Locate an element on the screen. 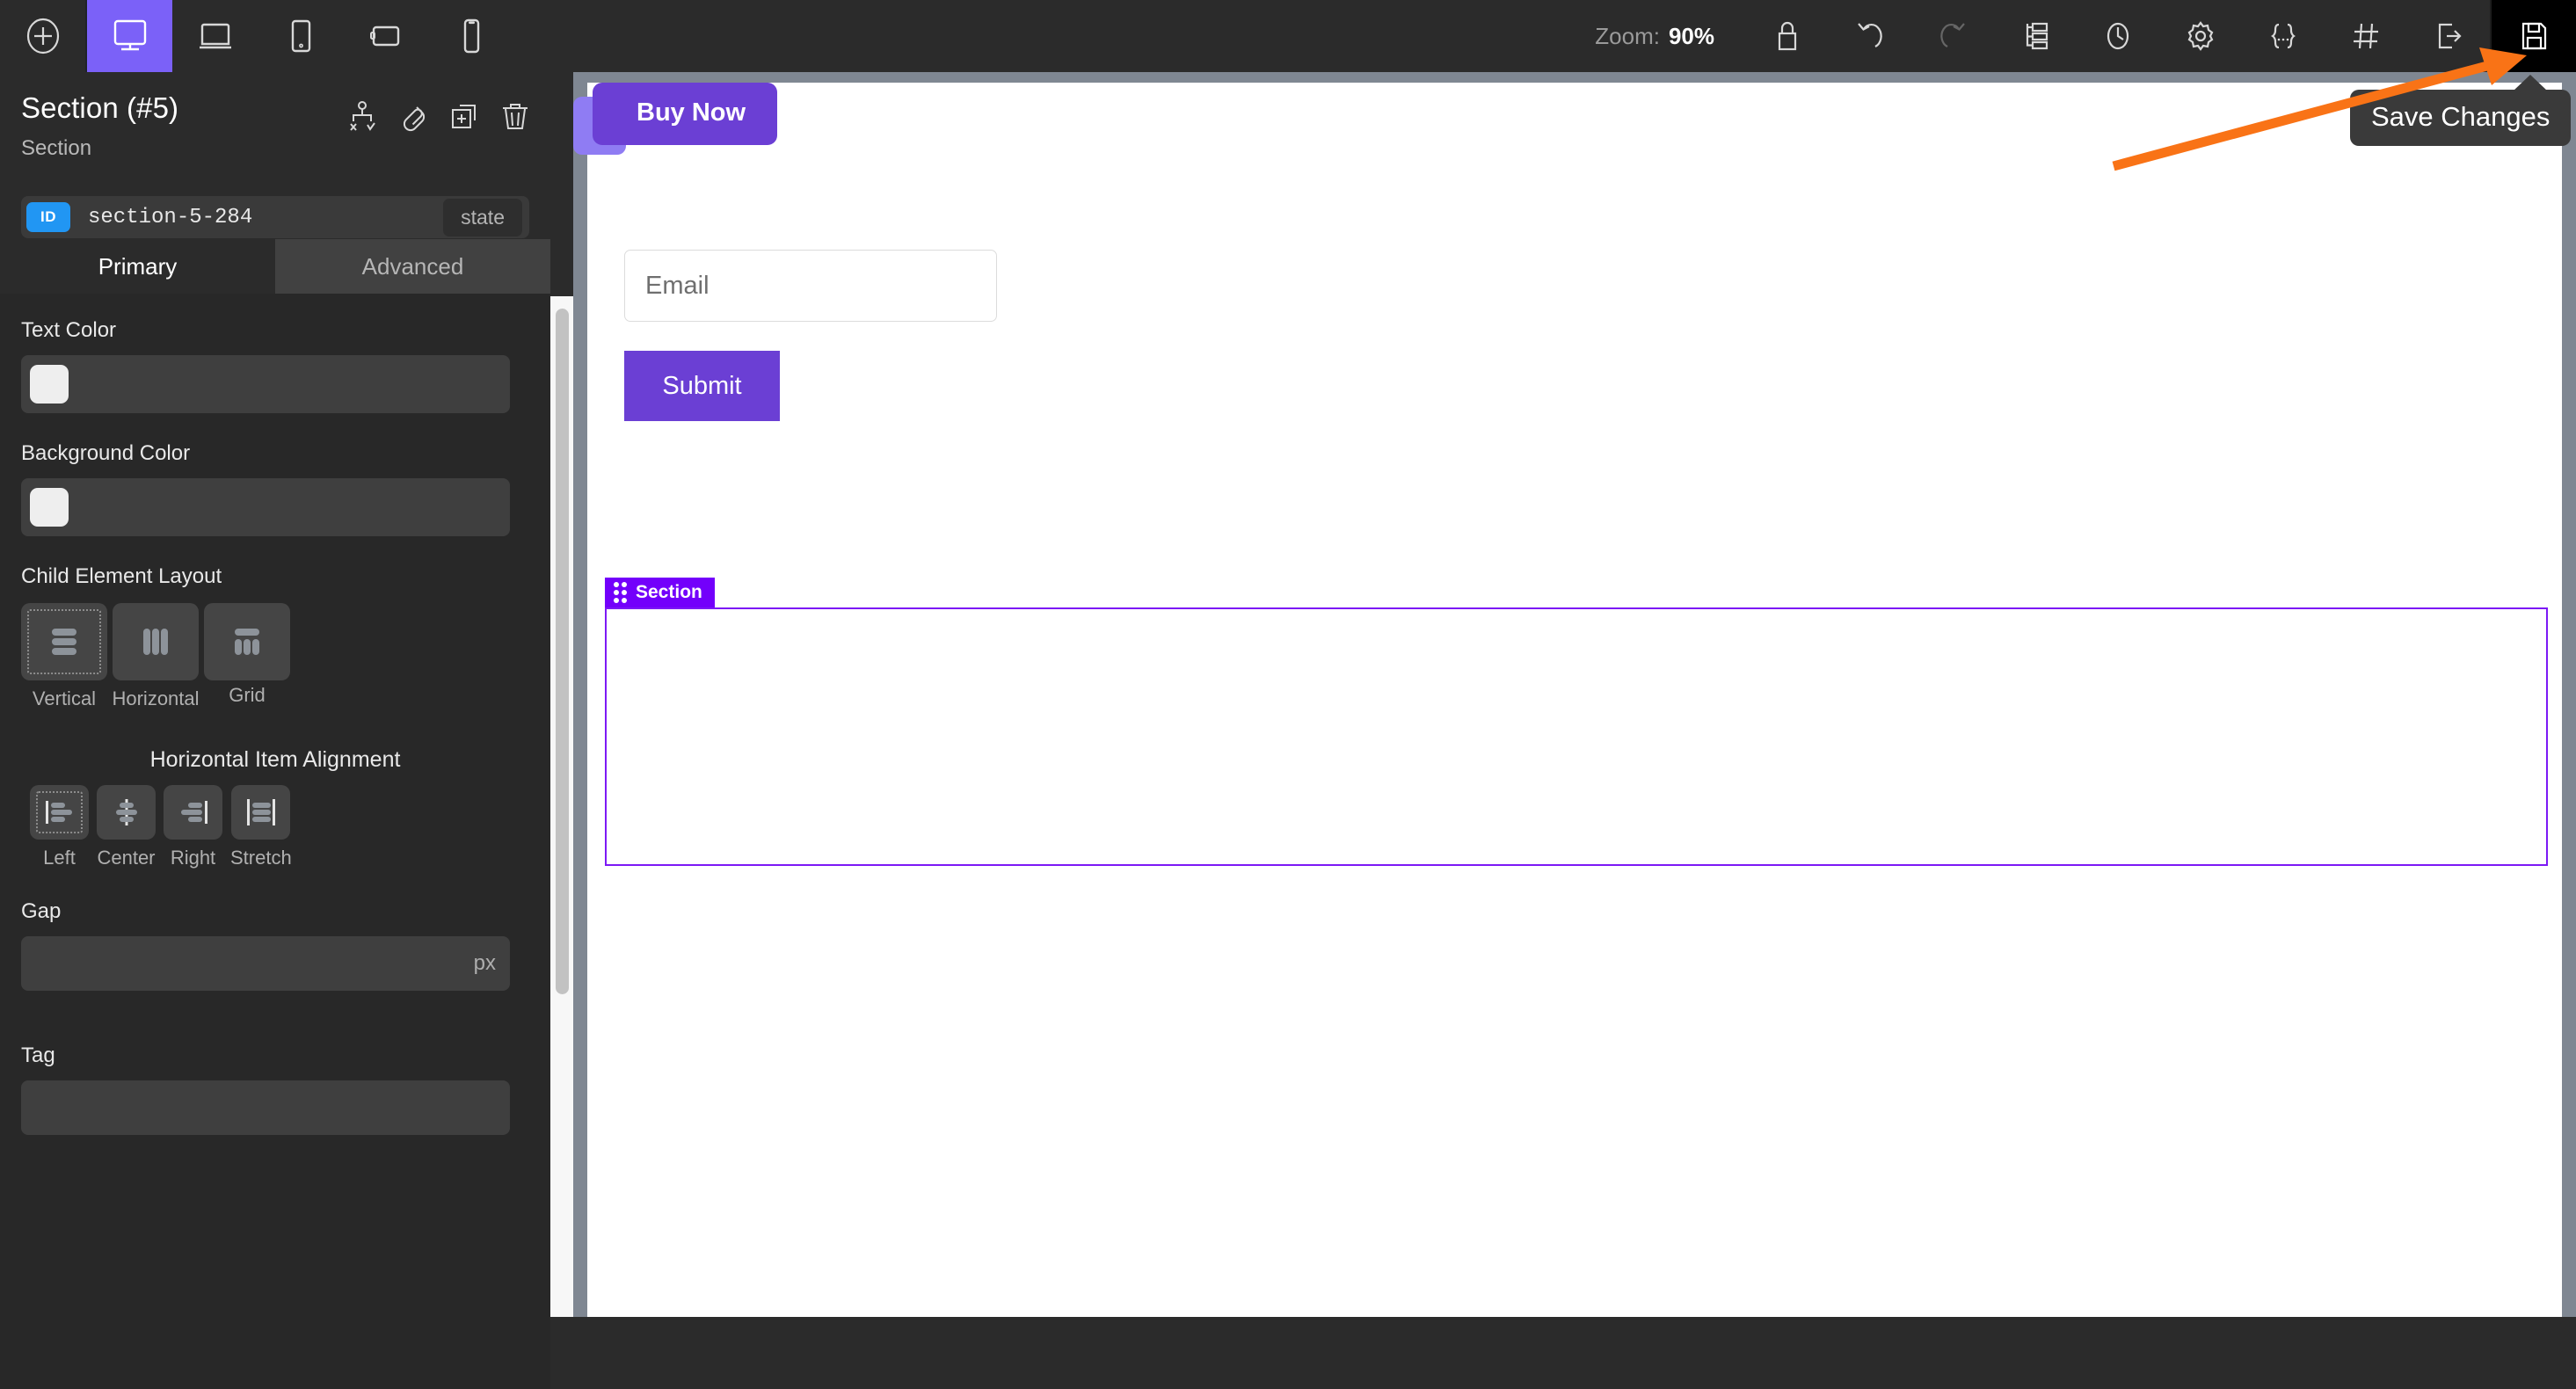 The height and width of the screenshot is (1389, 2576). background-color-label: Background Color is located at coordinates (106, 453).